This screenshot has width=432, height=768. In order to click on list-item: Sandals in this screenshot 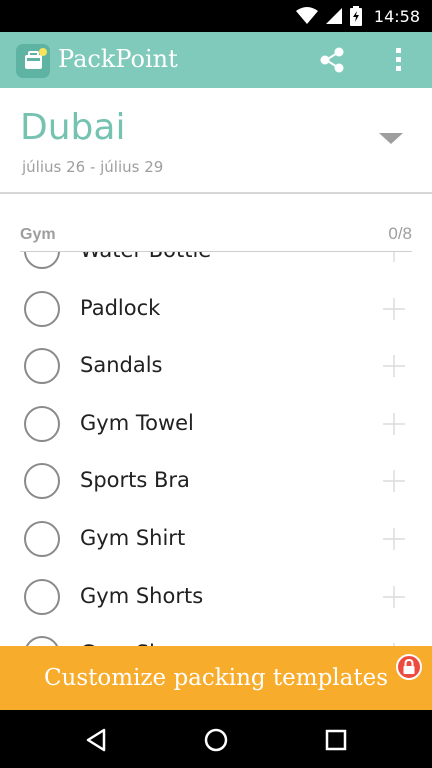, I will do `click(216, 366)`.